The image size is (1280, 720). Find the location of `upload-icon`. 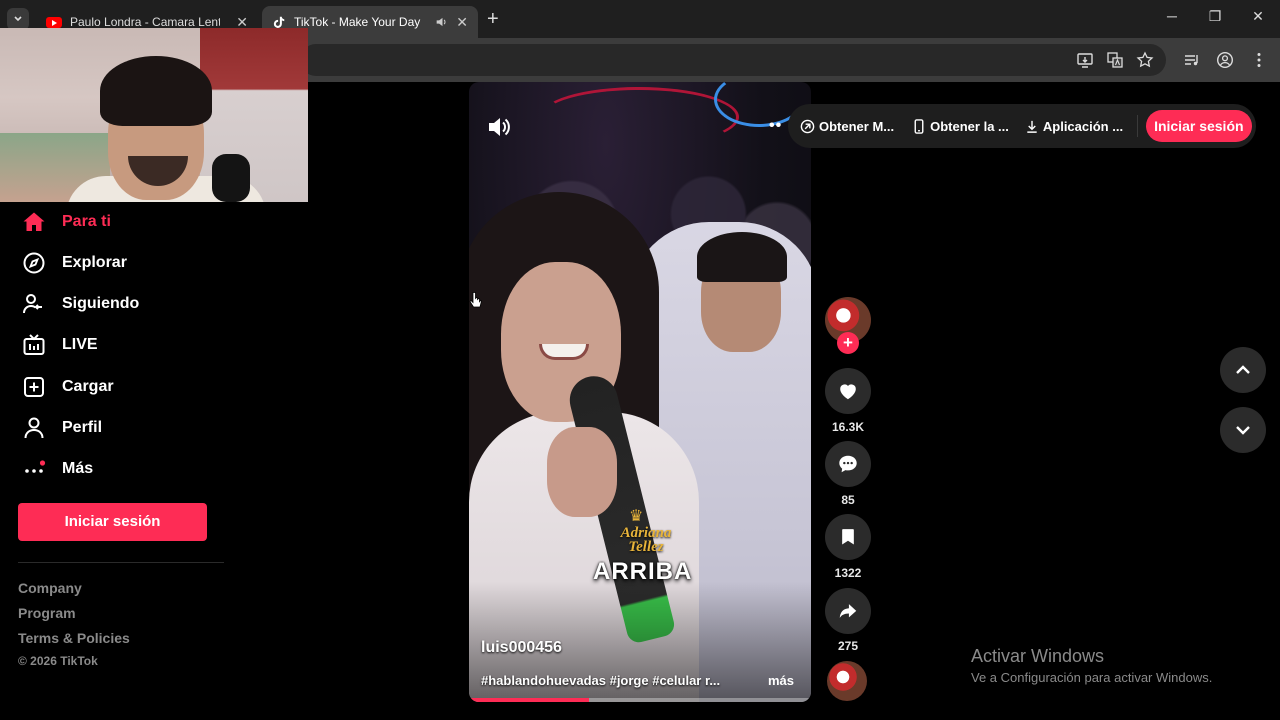

upload-icon is located at coordinates (34, 387).